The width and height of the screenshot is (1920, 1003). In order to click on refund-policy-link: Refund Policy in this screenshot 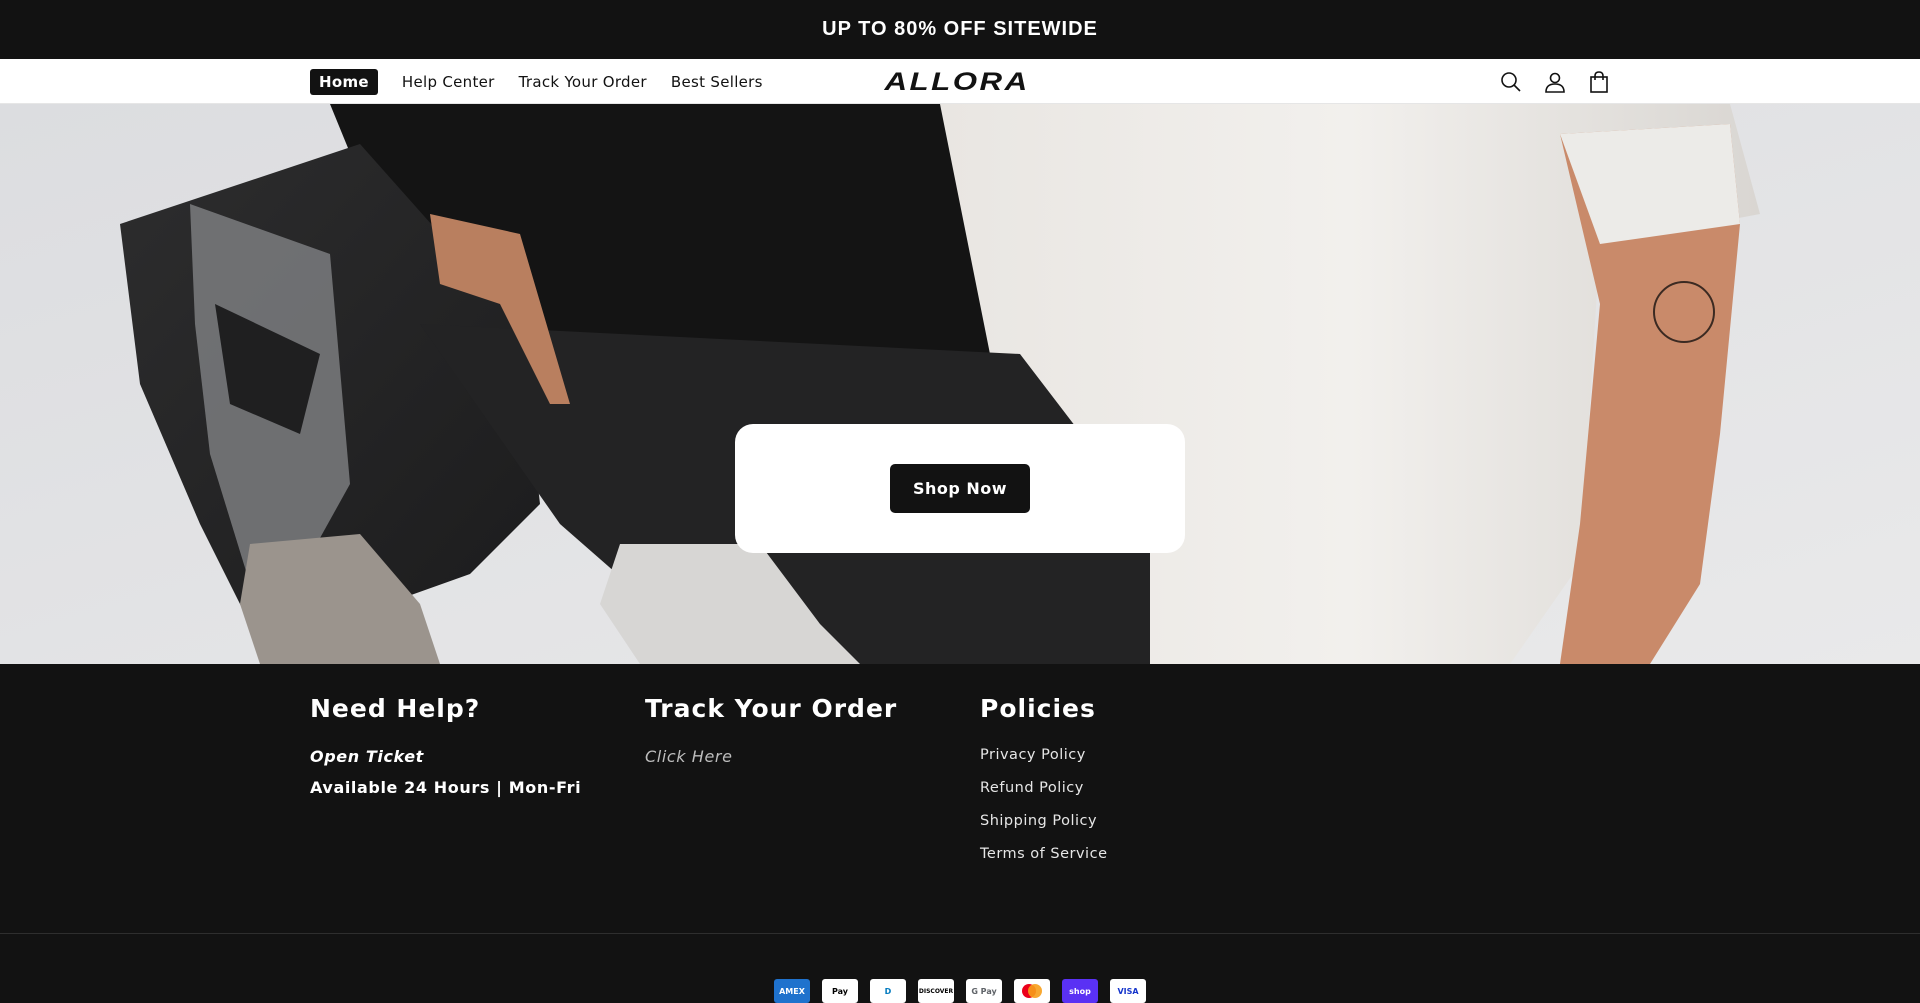, I will do `click(1043, 788)`.